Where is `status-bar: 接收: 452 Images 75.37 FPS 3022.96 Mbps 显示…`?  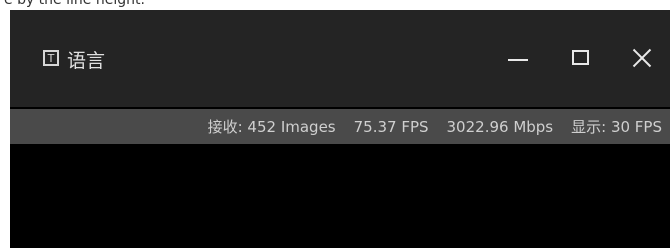
status-bar: 接收: 452 Images 75.37 FPS 3022.96 Mbps 显示… is located at coordinates (340, 126).